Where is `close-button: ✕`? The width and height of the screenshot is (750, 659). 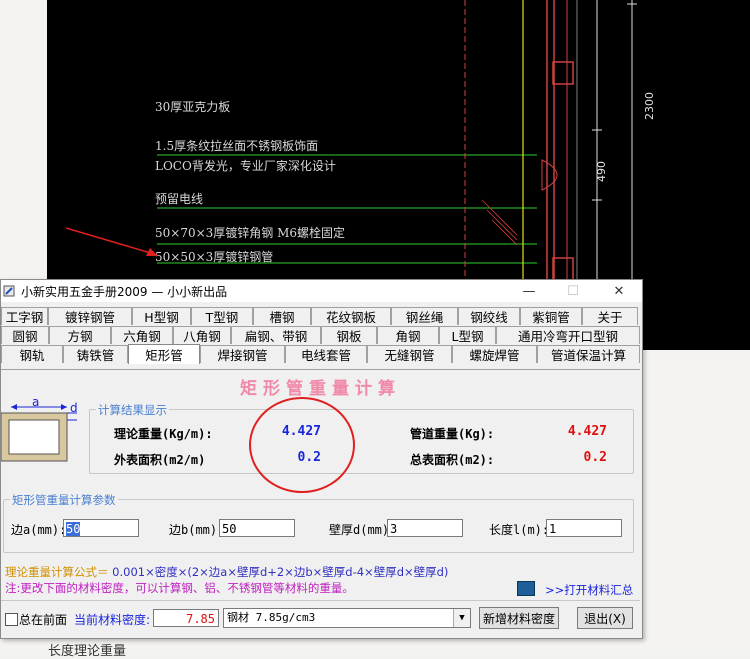 close-button: ✕ is located at coordinates (619, 291).